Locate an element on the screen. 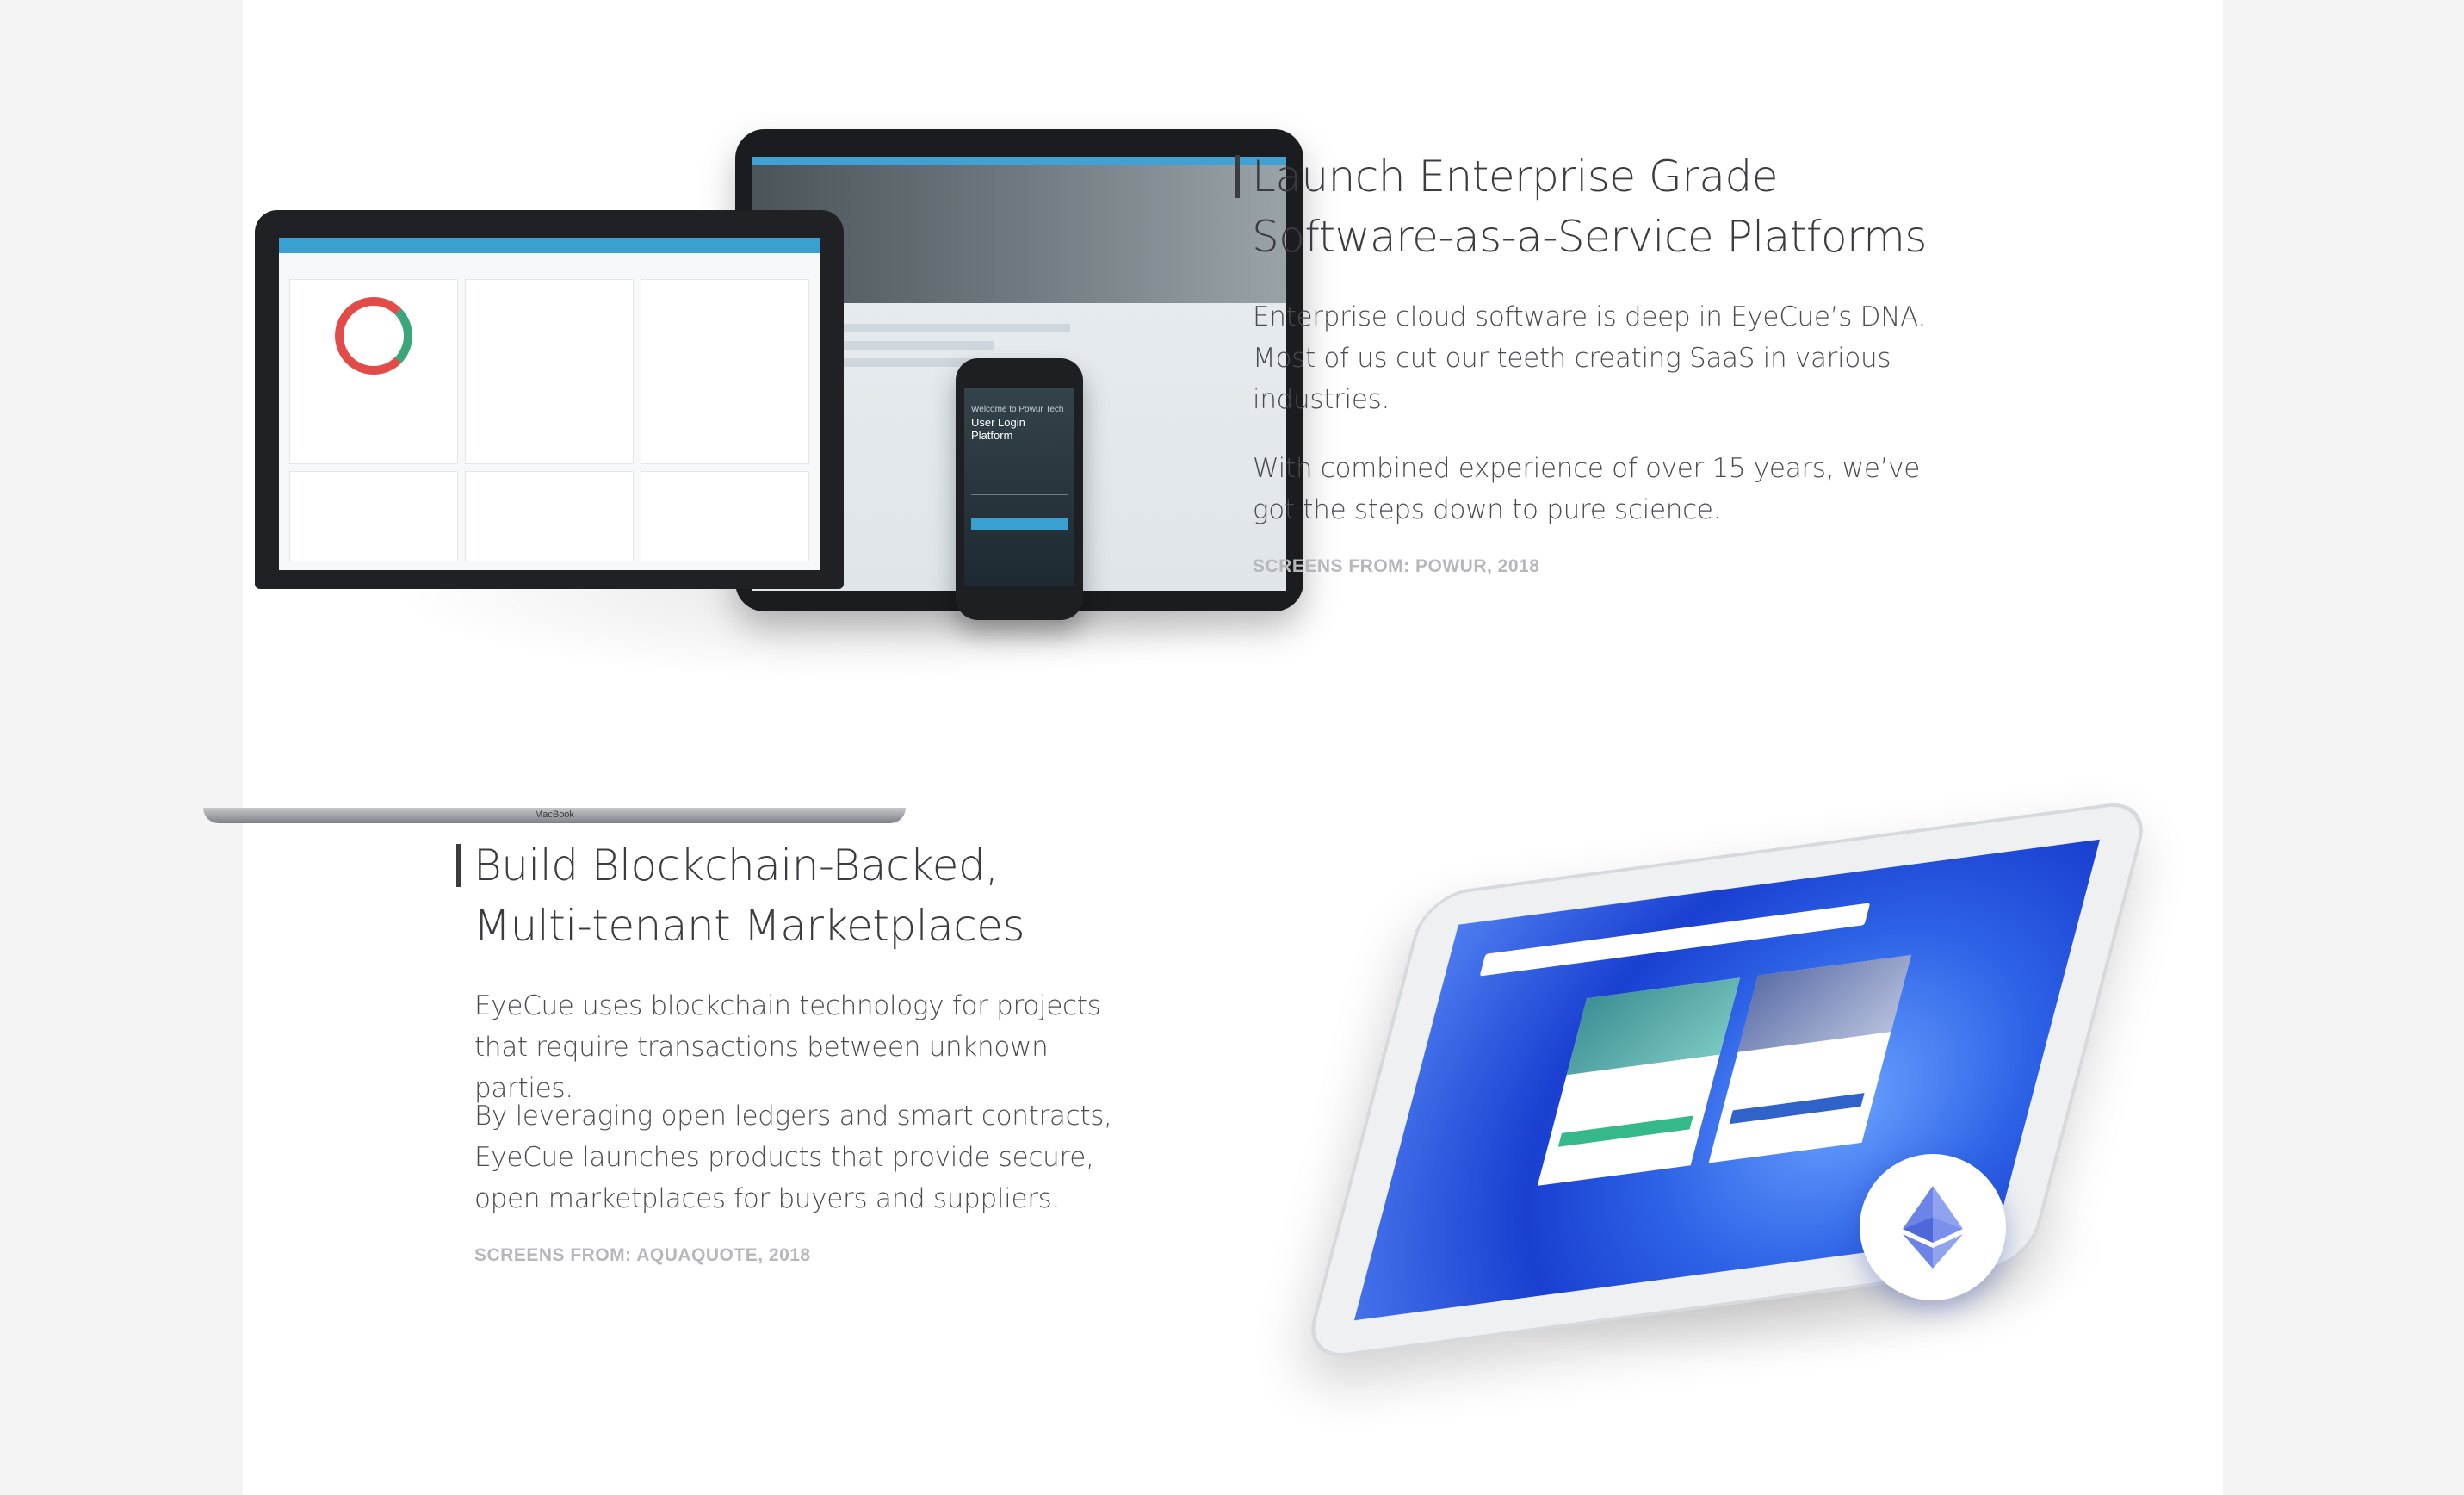  tablet-topbar is located at coordinates (1019, 161).